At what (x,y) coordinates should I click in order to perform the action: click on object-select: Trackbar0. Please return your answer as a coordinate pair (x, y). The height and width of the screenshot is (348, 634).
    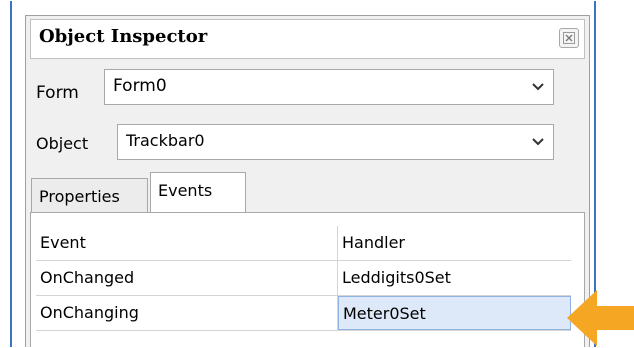
    Looking at the image, I should click on (335, 142).